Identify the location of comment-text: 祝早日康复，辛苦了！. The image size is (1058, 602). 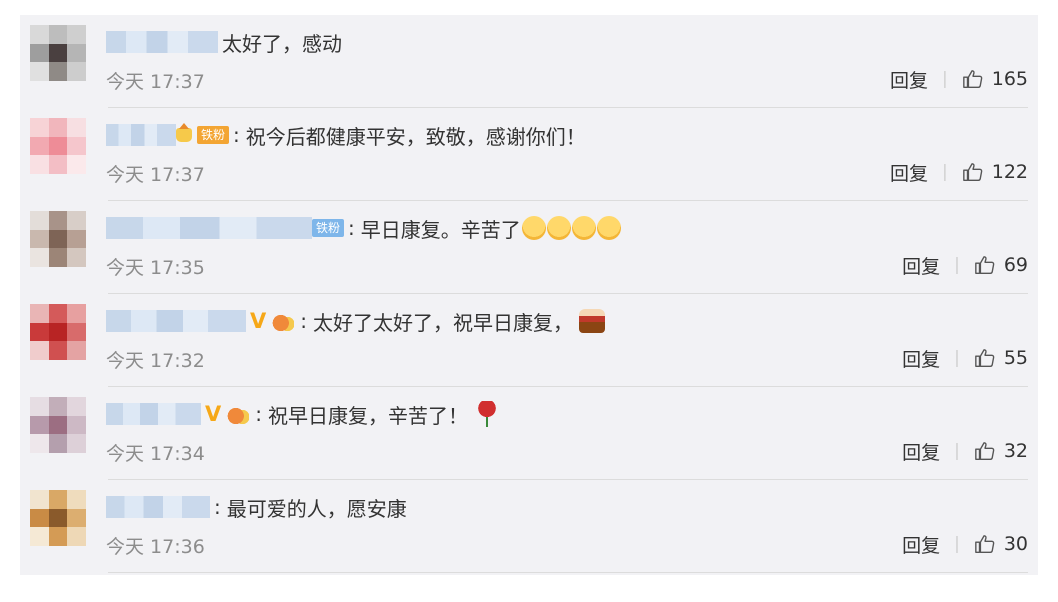
(368, 415).